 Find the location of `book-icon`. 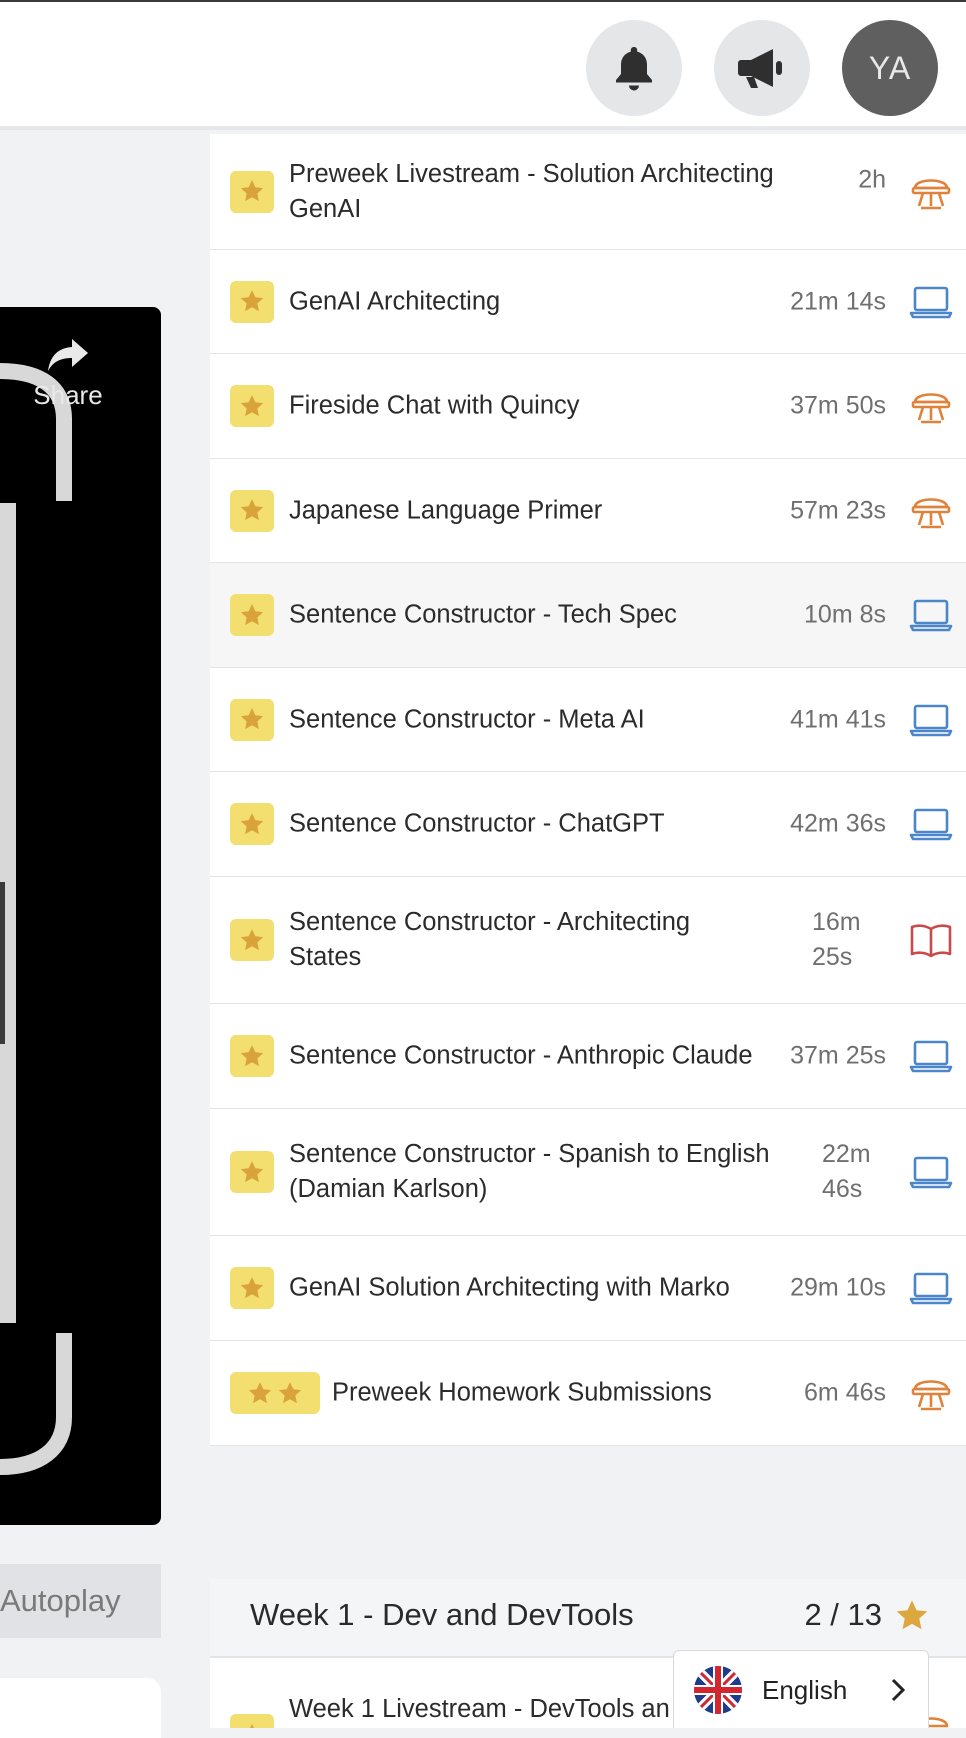

book-icon is located at coordinates (931, 941).